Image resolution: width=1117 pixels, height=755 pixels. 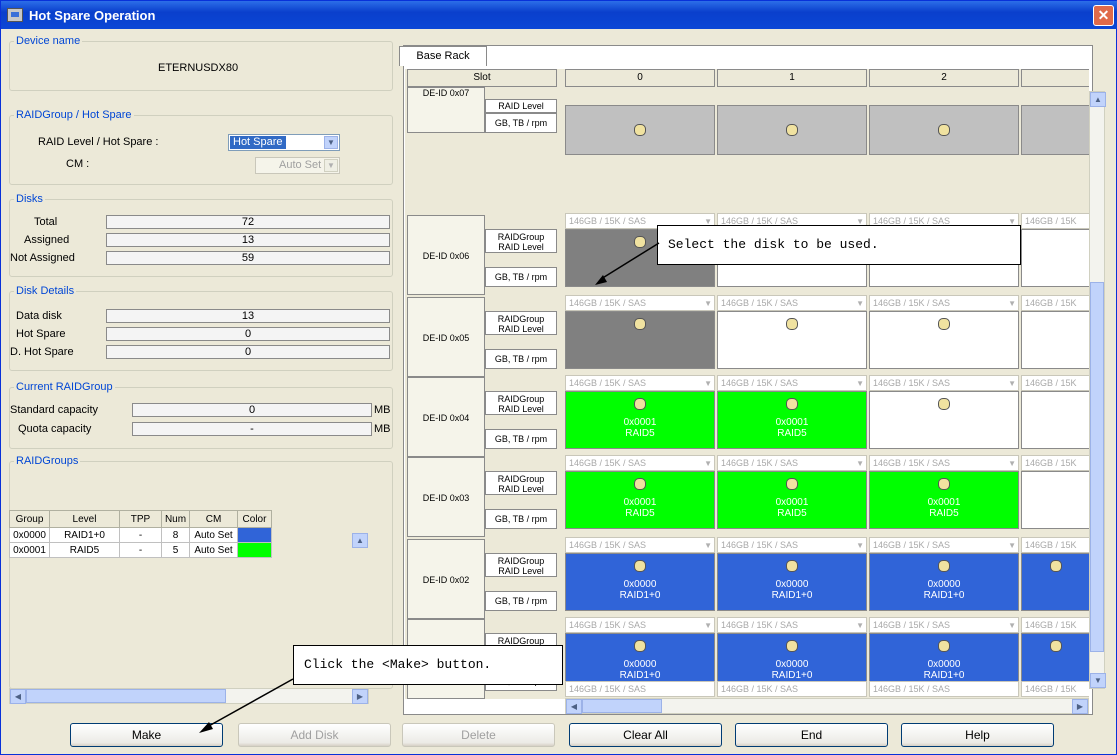 What do you see at coordinates (284, 142) in the screenshot?
I see `raid-level-select: Hot Spare ▼` at bounding box center [284, 142].